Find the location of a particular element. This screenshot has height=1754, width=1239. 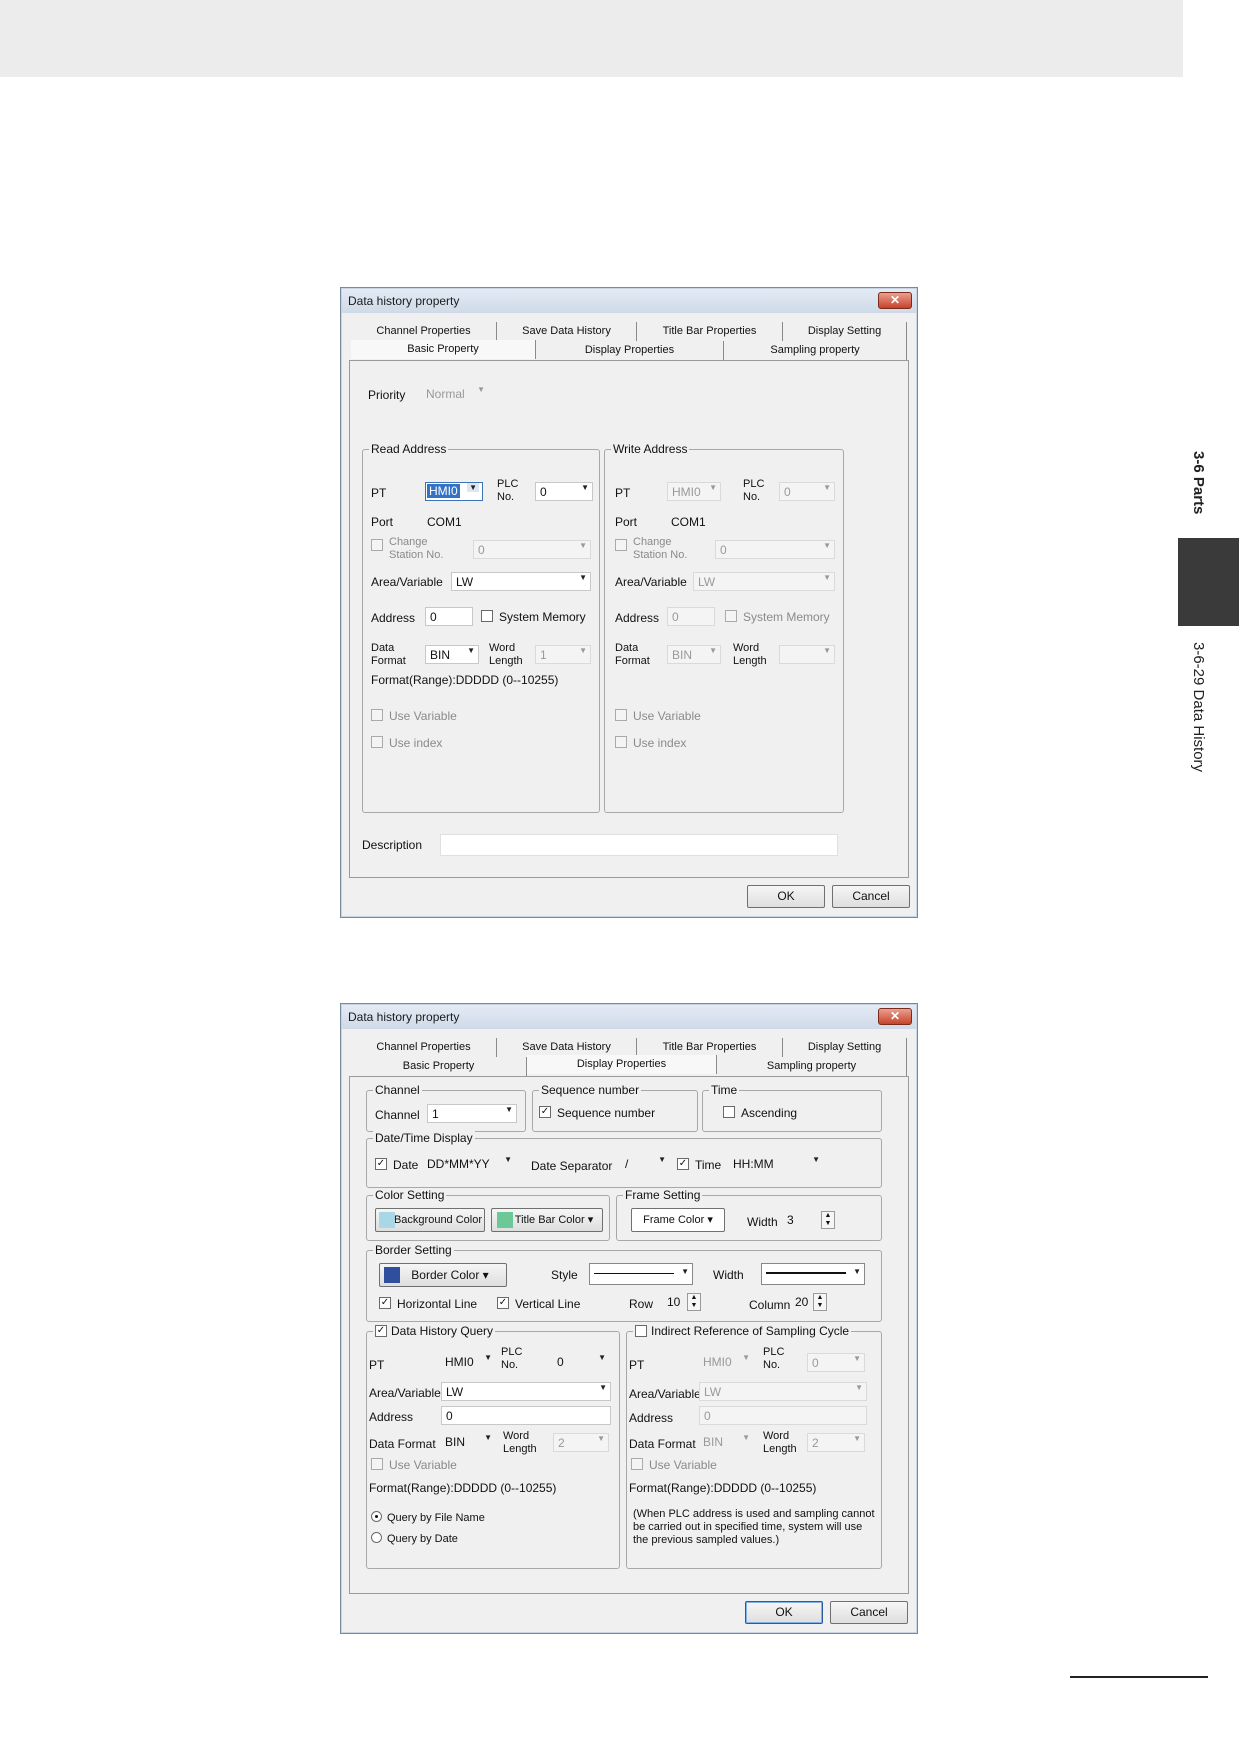

word-length-select: ▼ is located at coordinates (807, 654).